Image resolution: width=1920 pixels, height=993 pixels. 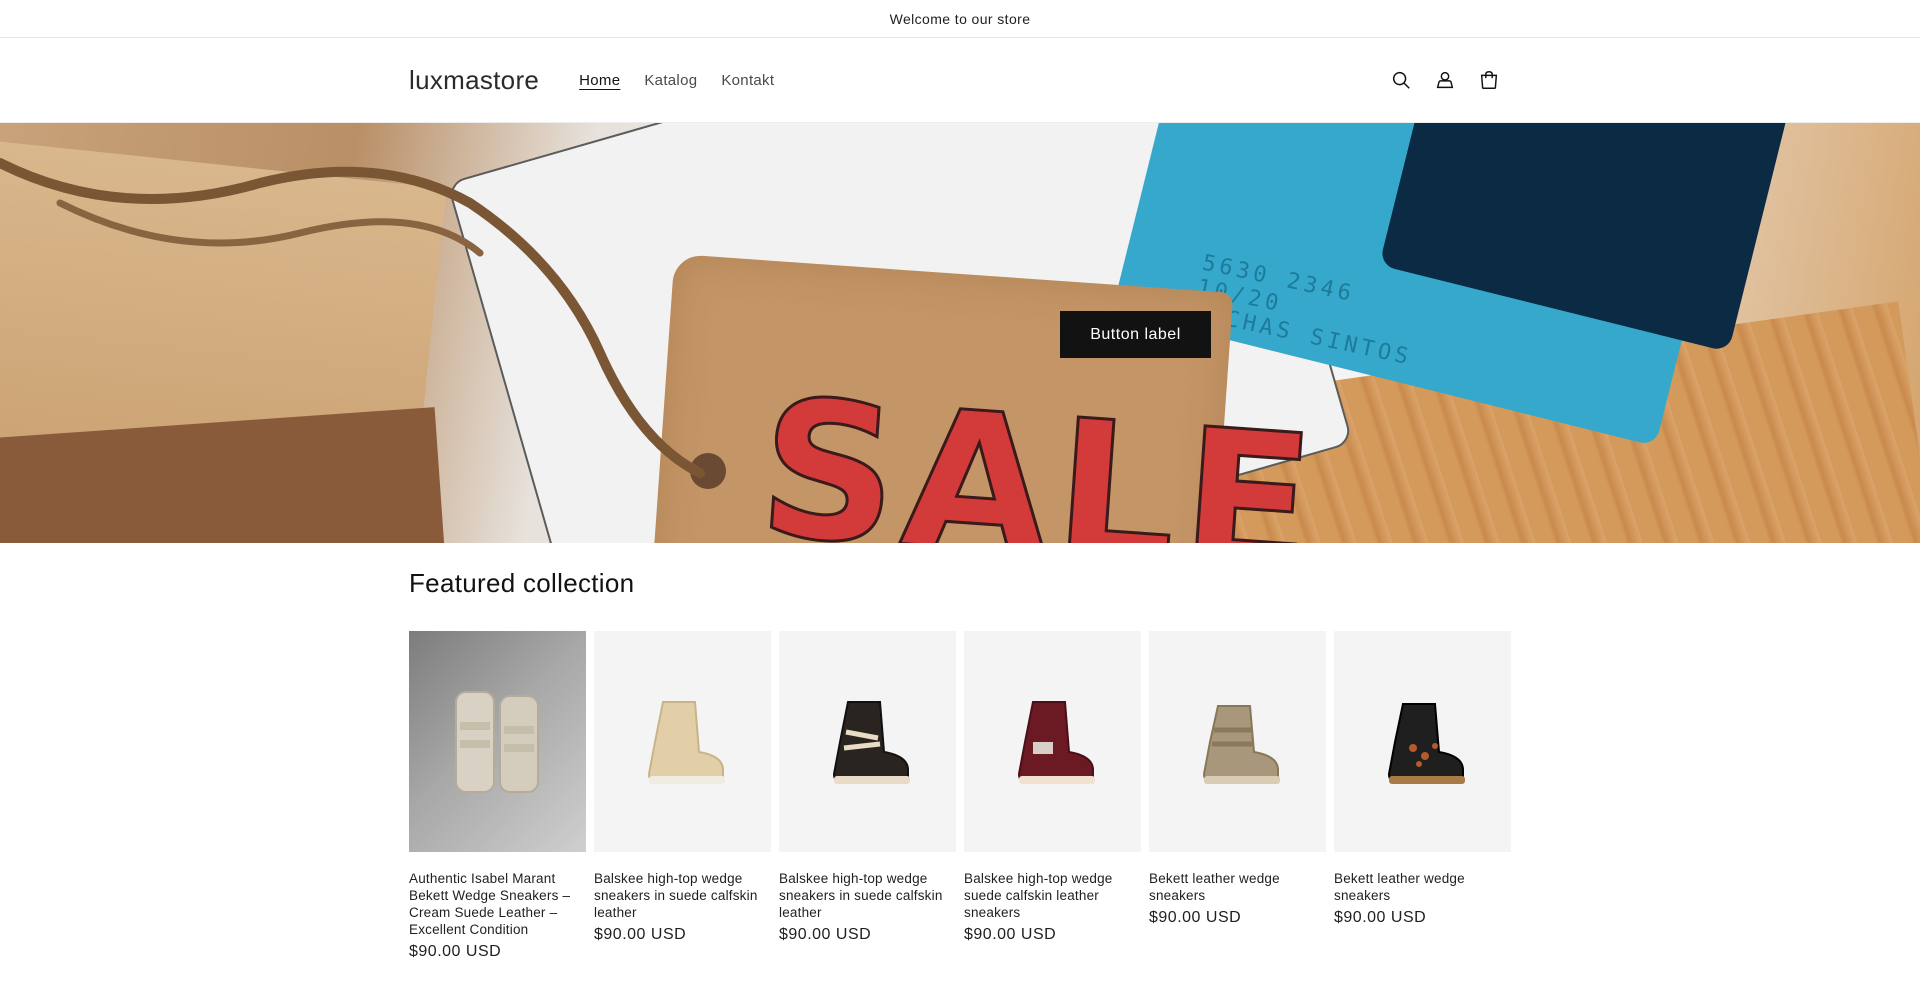 I want to click on store-logo: luxmastore, so click(x=474, y=80).